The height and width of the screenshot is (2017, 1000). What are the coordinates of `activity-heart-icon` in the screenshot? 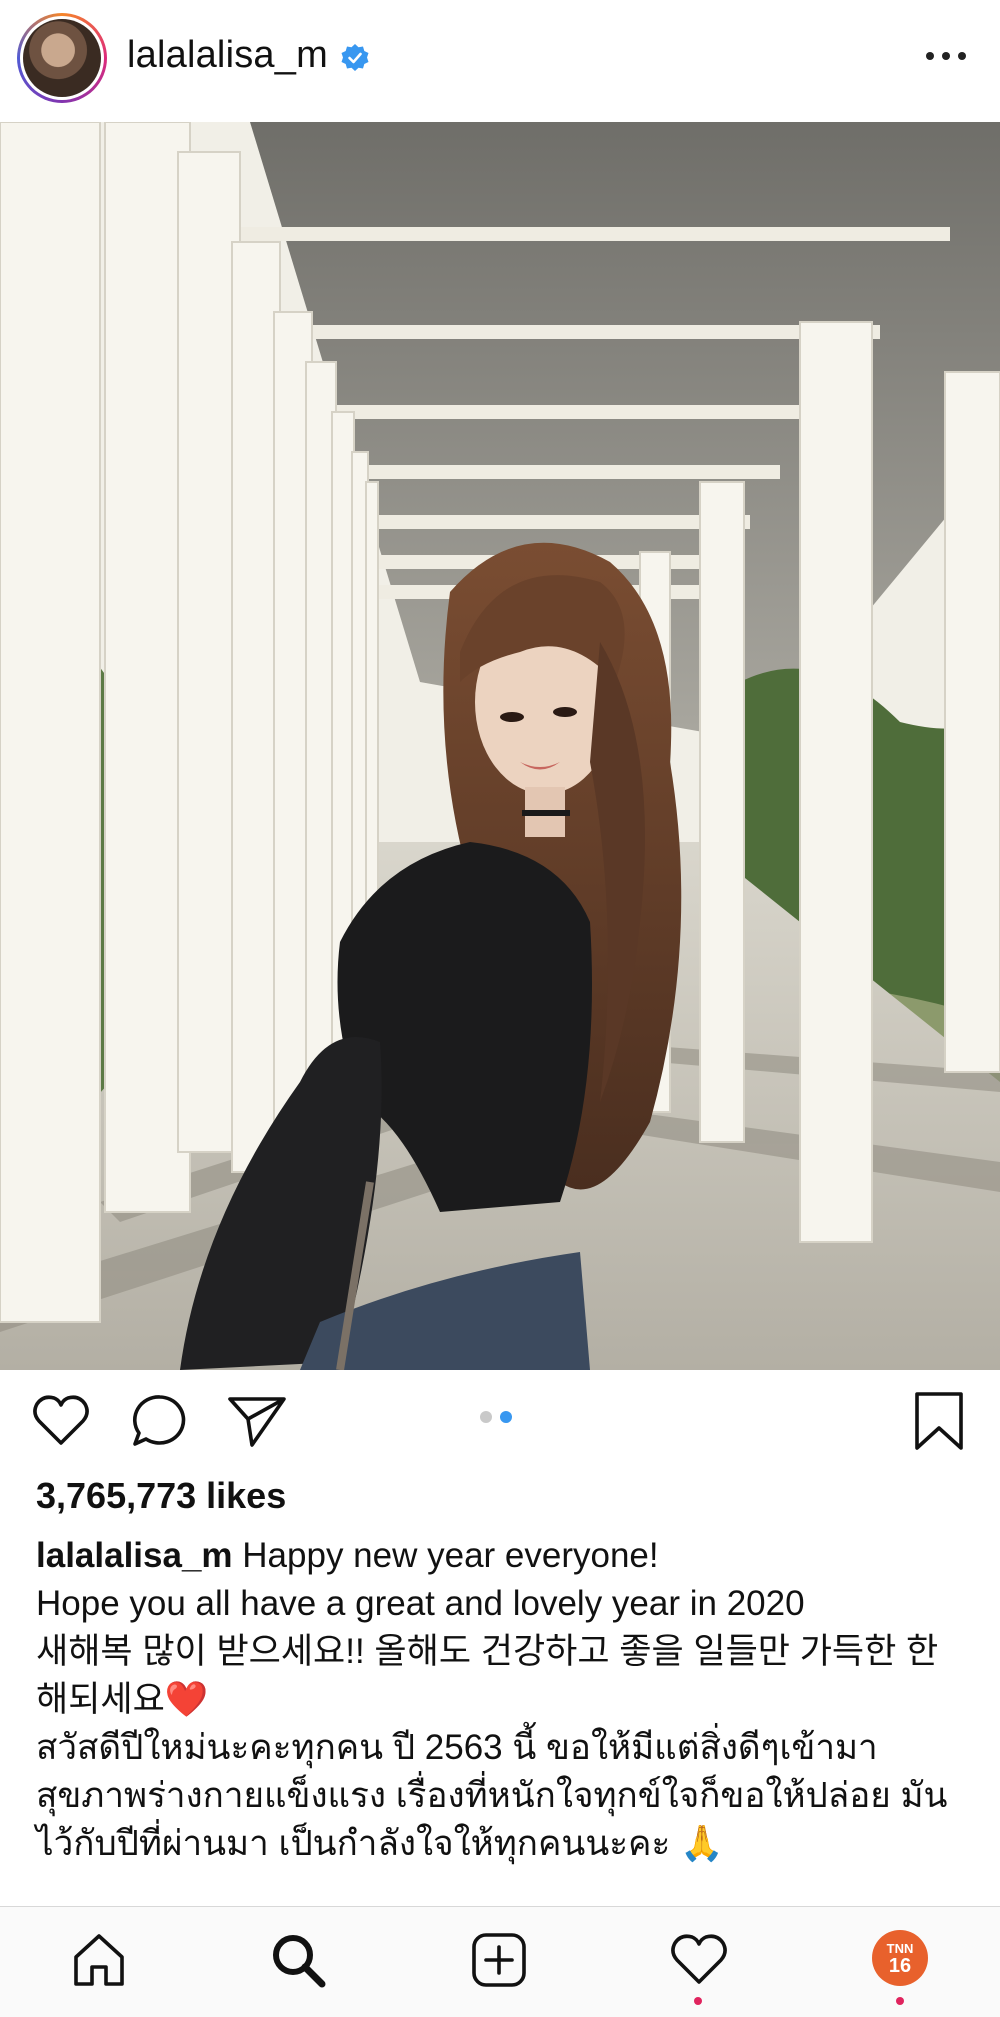 It's located at (699, 1960).